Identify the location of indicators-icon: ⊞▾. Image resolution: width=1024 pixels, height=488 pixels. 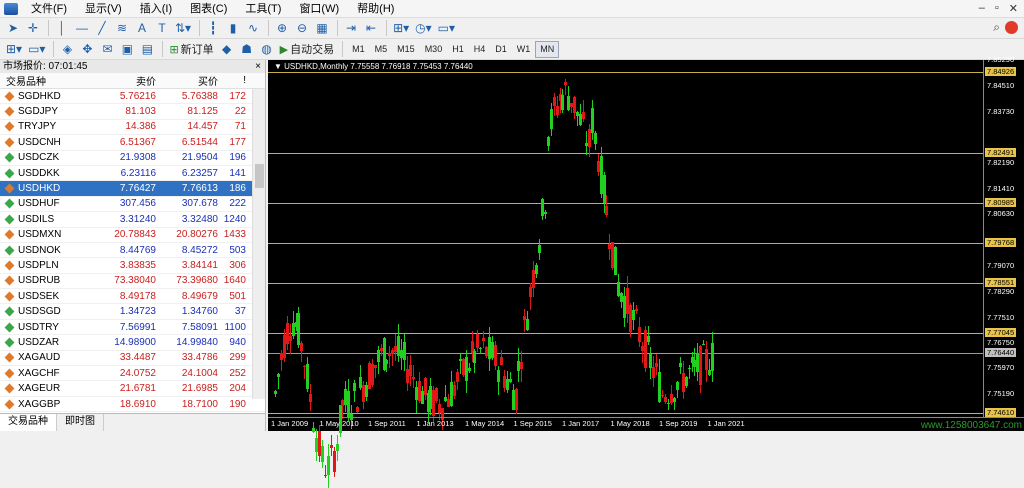
(401, 28).